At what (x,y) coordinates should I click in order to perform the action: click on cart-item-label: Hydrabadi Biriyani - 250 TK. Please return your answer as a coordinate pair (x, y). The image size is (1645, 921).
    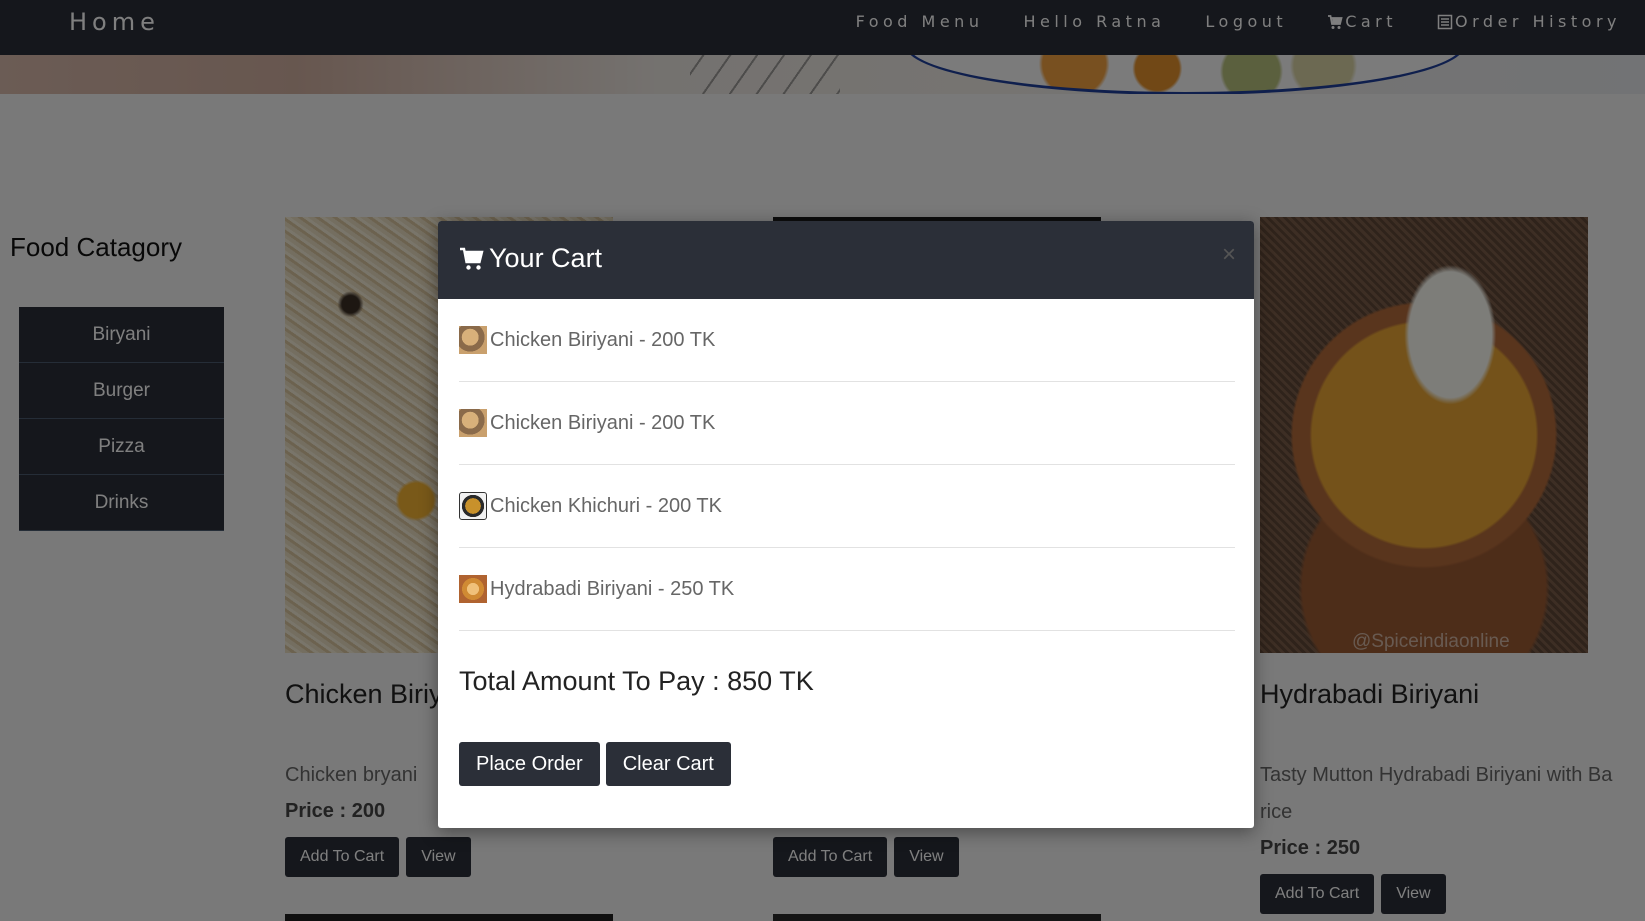
    Looking at the image, I should click on (612, 588).